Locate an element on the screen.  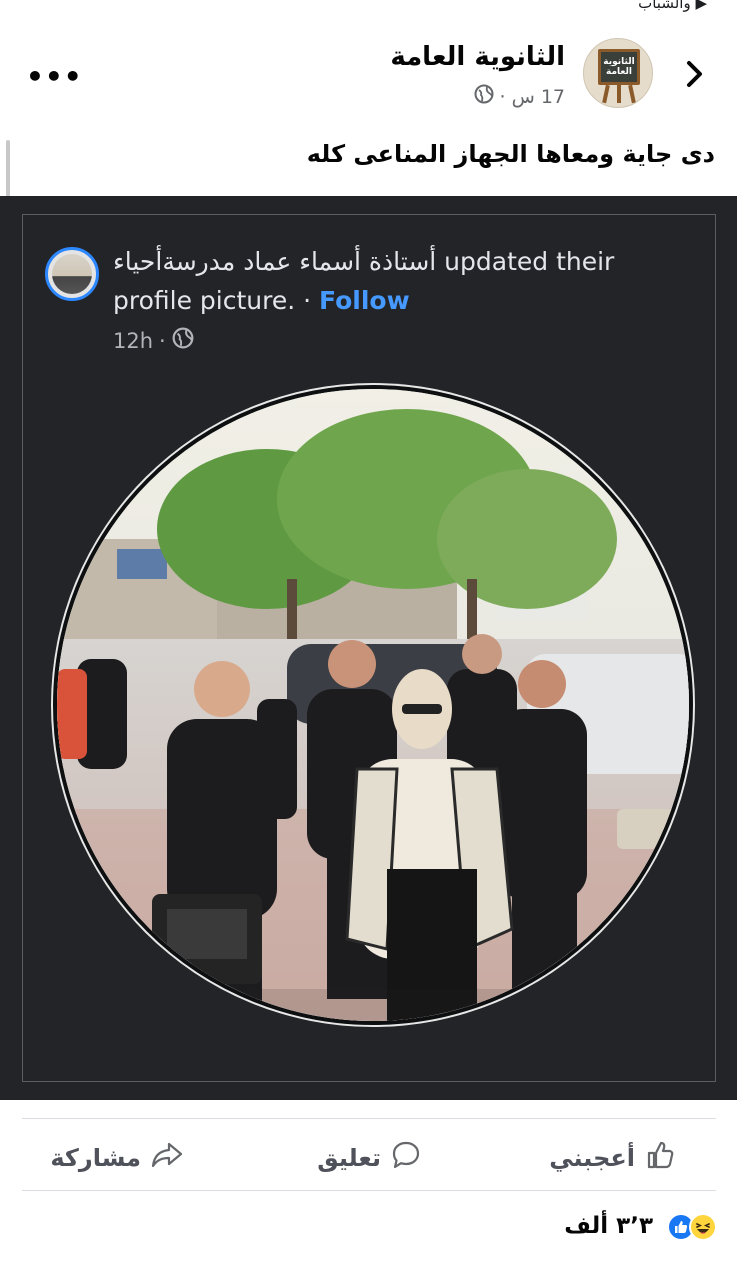
share-label: مشاركة is located at coordinates (95, 1158).